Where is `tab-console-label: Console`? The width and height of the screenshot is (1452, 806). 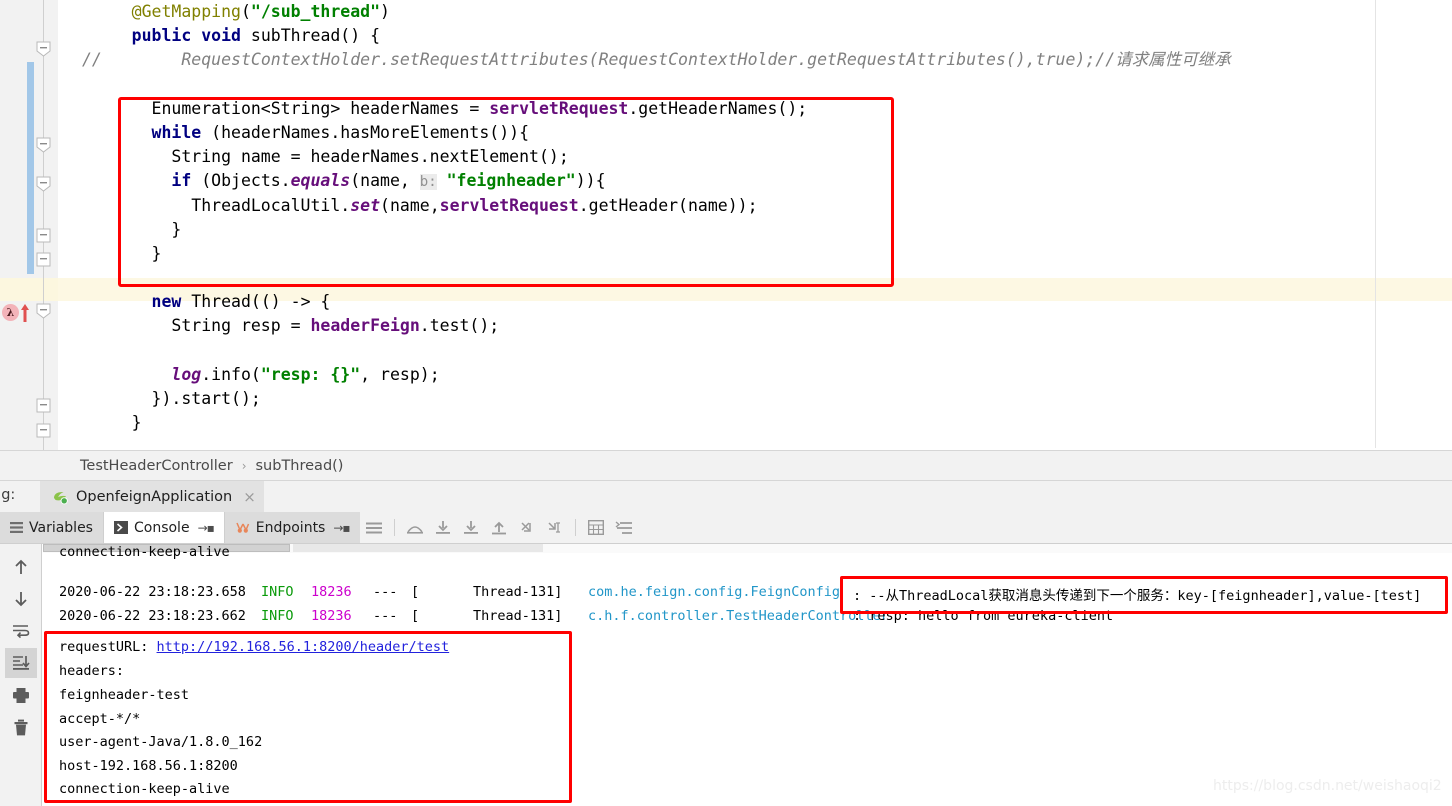 tab-console-label: Console is located at coordinates (161, 527).